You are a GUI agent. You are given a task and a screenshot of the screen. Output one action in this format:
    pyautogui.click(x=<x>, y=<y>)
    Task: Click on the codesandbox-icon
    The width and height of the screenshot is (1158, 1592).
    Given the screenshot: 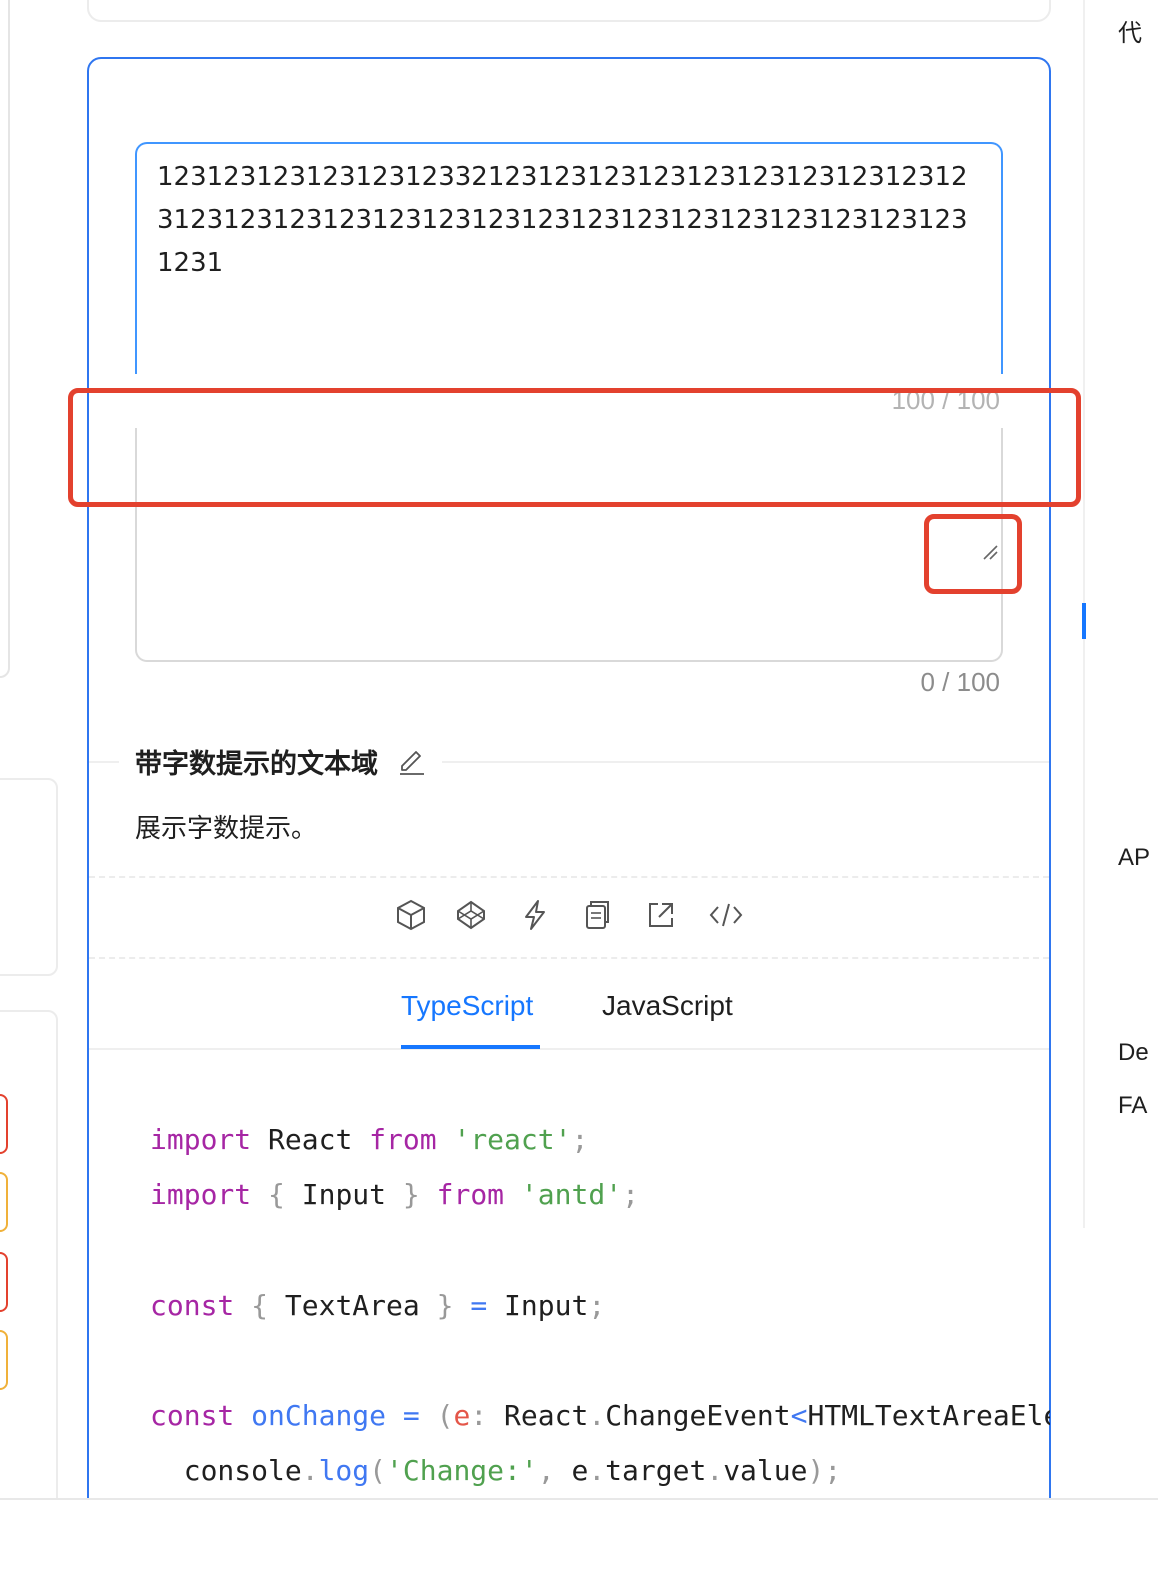 What is the action you would take?
    pyautogui.click(x=411, y=915)
    